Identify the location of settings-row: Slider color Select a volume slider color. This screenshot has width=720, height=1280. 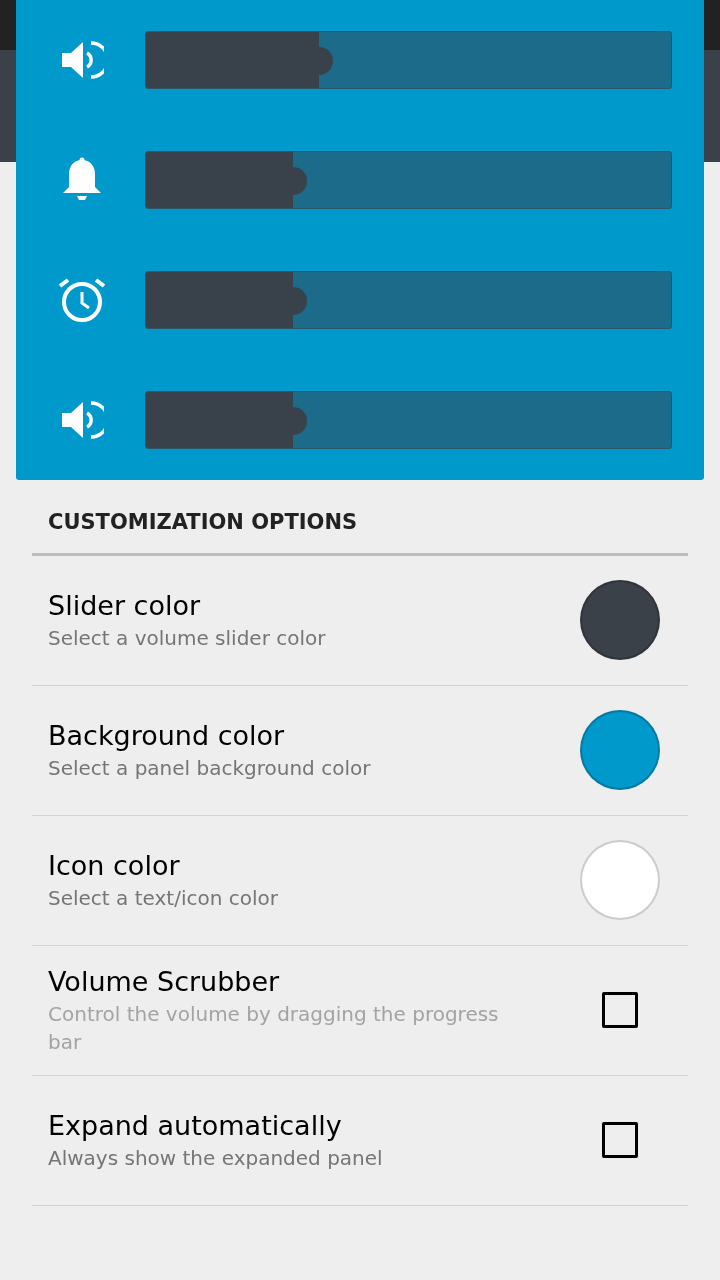
(360, 620).